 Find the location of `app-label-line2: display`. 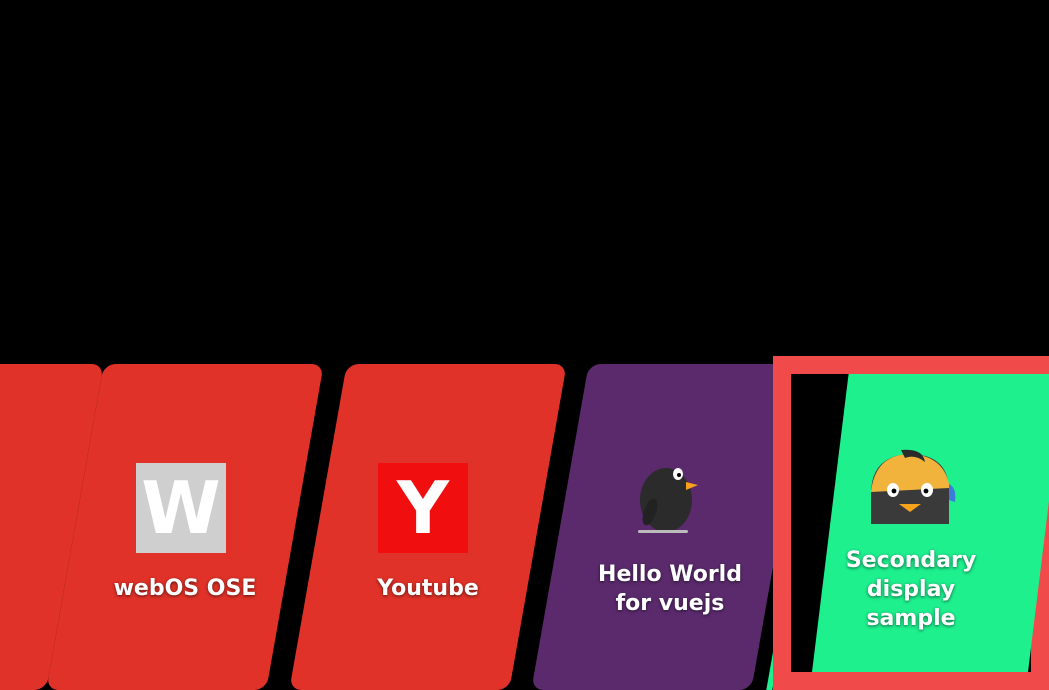

app-label-line2: display is located at coordinates (911, 589).